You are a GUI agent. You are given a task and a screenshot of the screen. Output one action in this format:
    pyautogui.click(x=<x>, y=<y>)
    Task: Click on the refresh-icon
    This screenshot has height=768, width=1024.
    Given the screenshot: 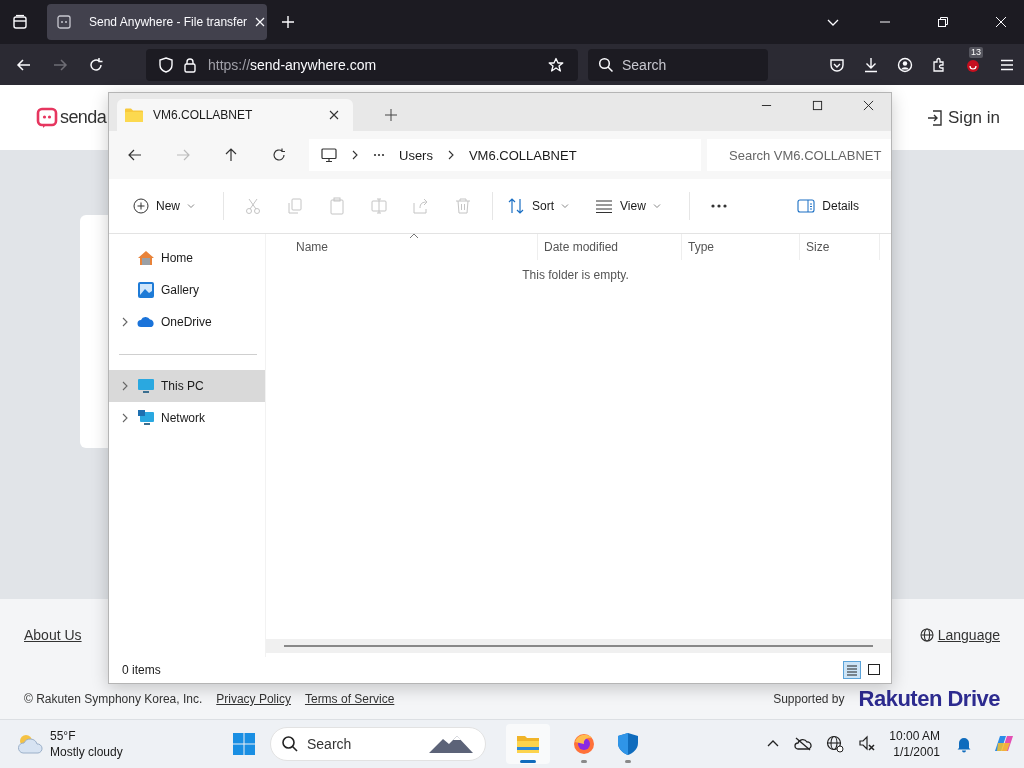 What is the action you would take?
    pyautogui.click(x=279, y=155)
    